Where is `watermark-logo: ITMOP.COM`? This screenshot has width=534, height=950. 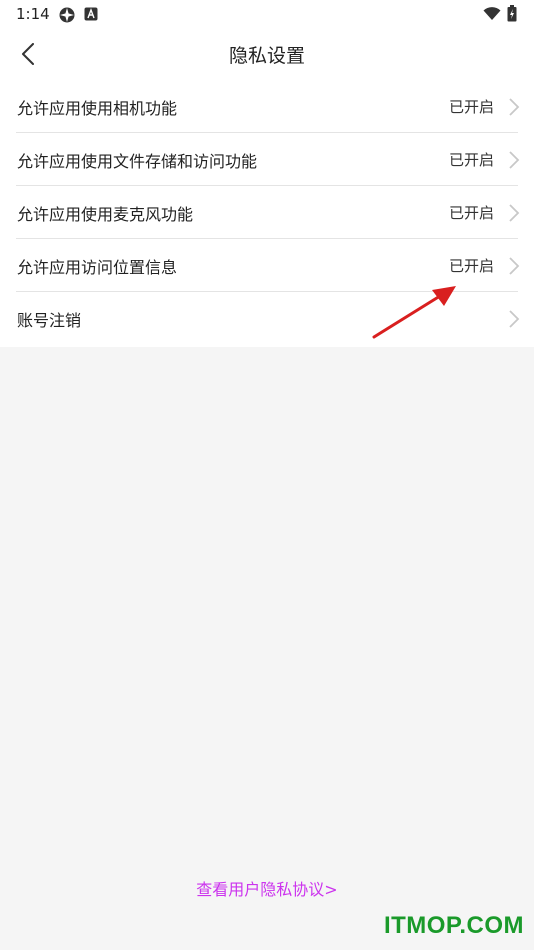 watermark-logo: ITMOP.COM is located at coordinates (453, 925).